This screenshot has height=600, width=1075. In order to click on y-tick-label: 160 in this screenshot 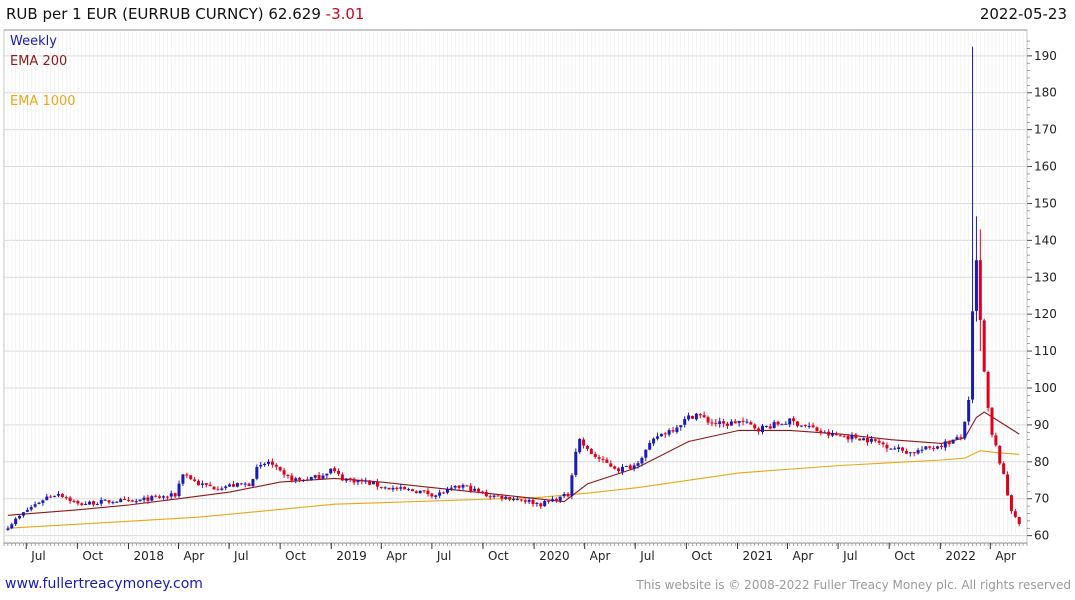, I will do `click(1045, 167)`.